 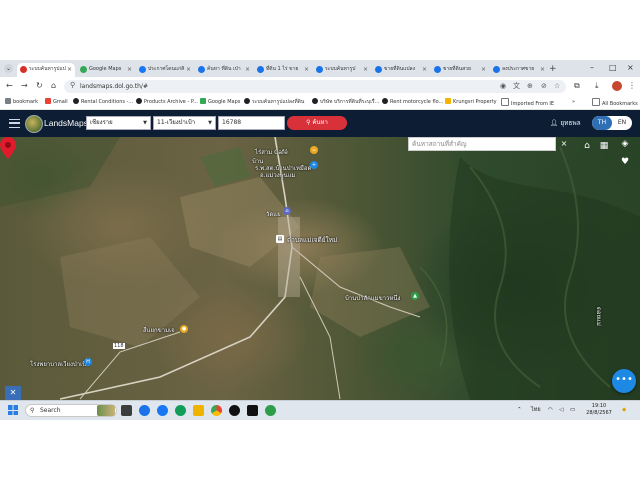 What do you see at coordinates (604, 146) in the screenshot?
I see `grid-view-icon: ▦` at bounding box center [604, 146].